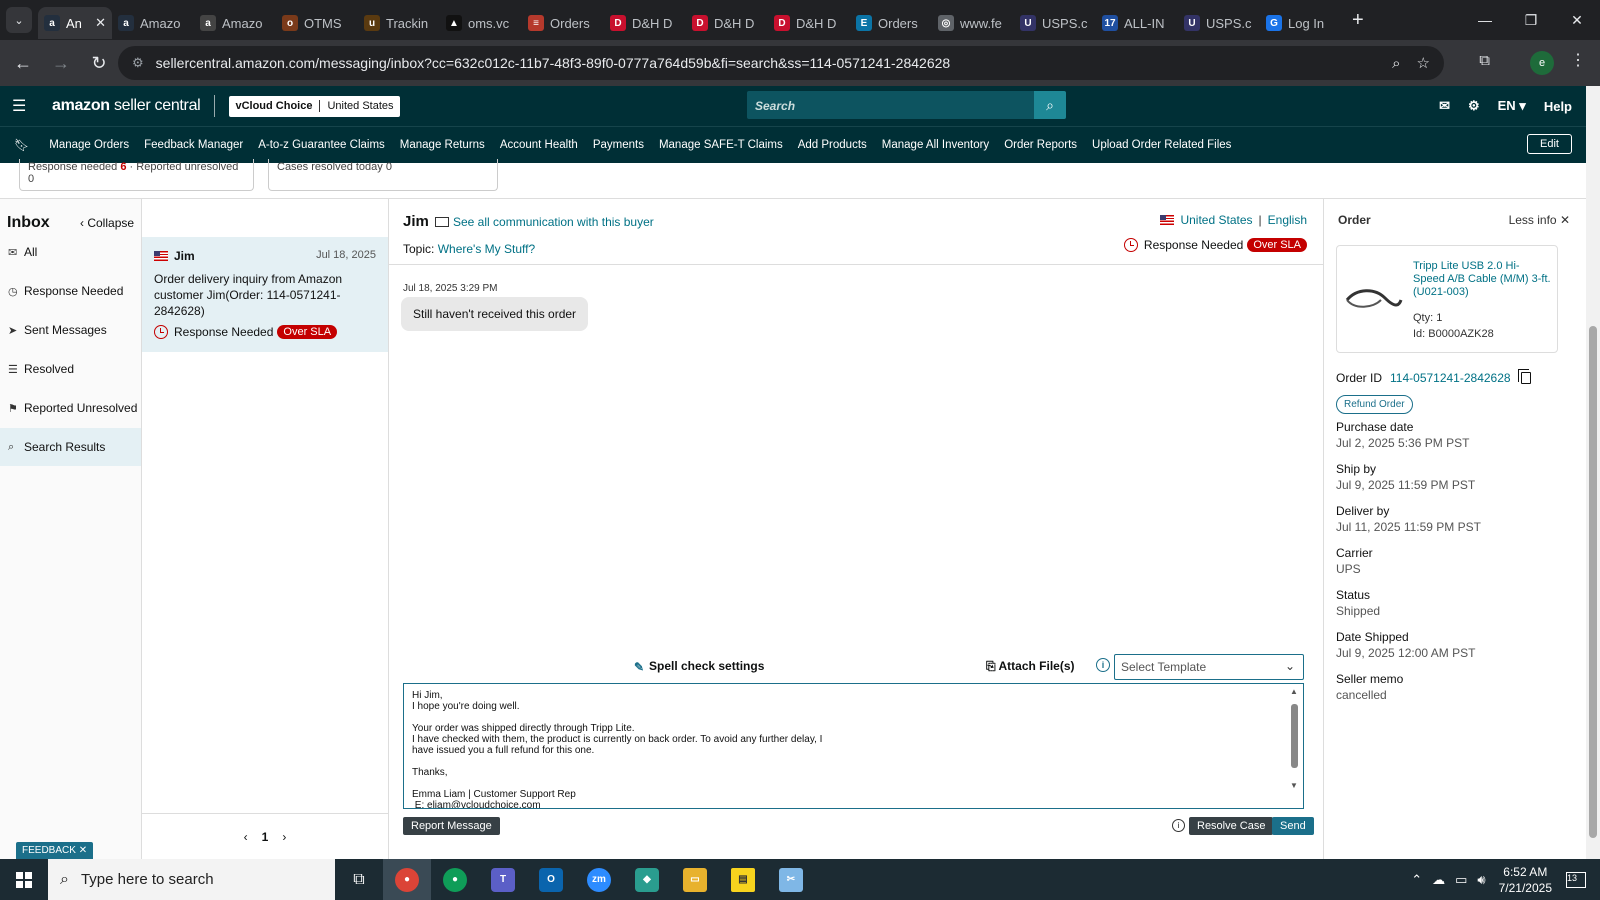 Image resolution: width=1600 pixels, height=900 pixels. What do you see at coordinates (1525, 880) in the screenshot?
I see `taskbar-clock: 6:52 AM 7/21/2025` at bounding box center [1525, 880].